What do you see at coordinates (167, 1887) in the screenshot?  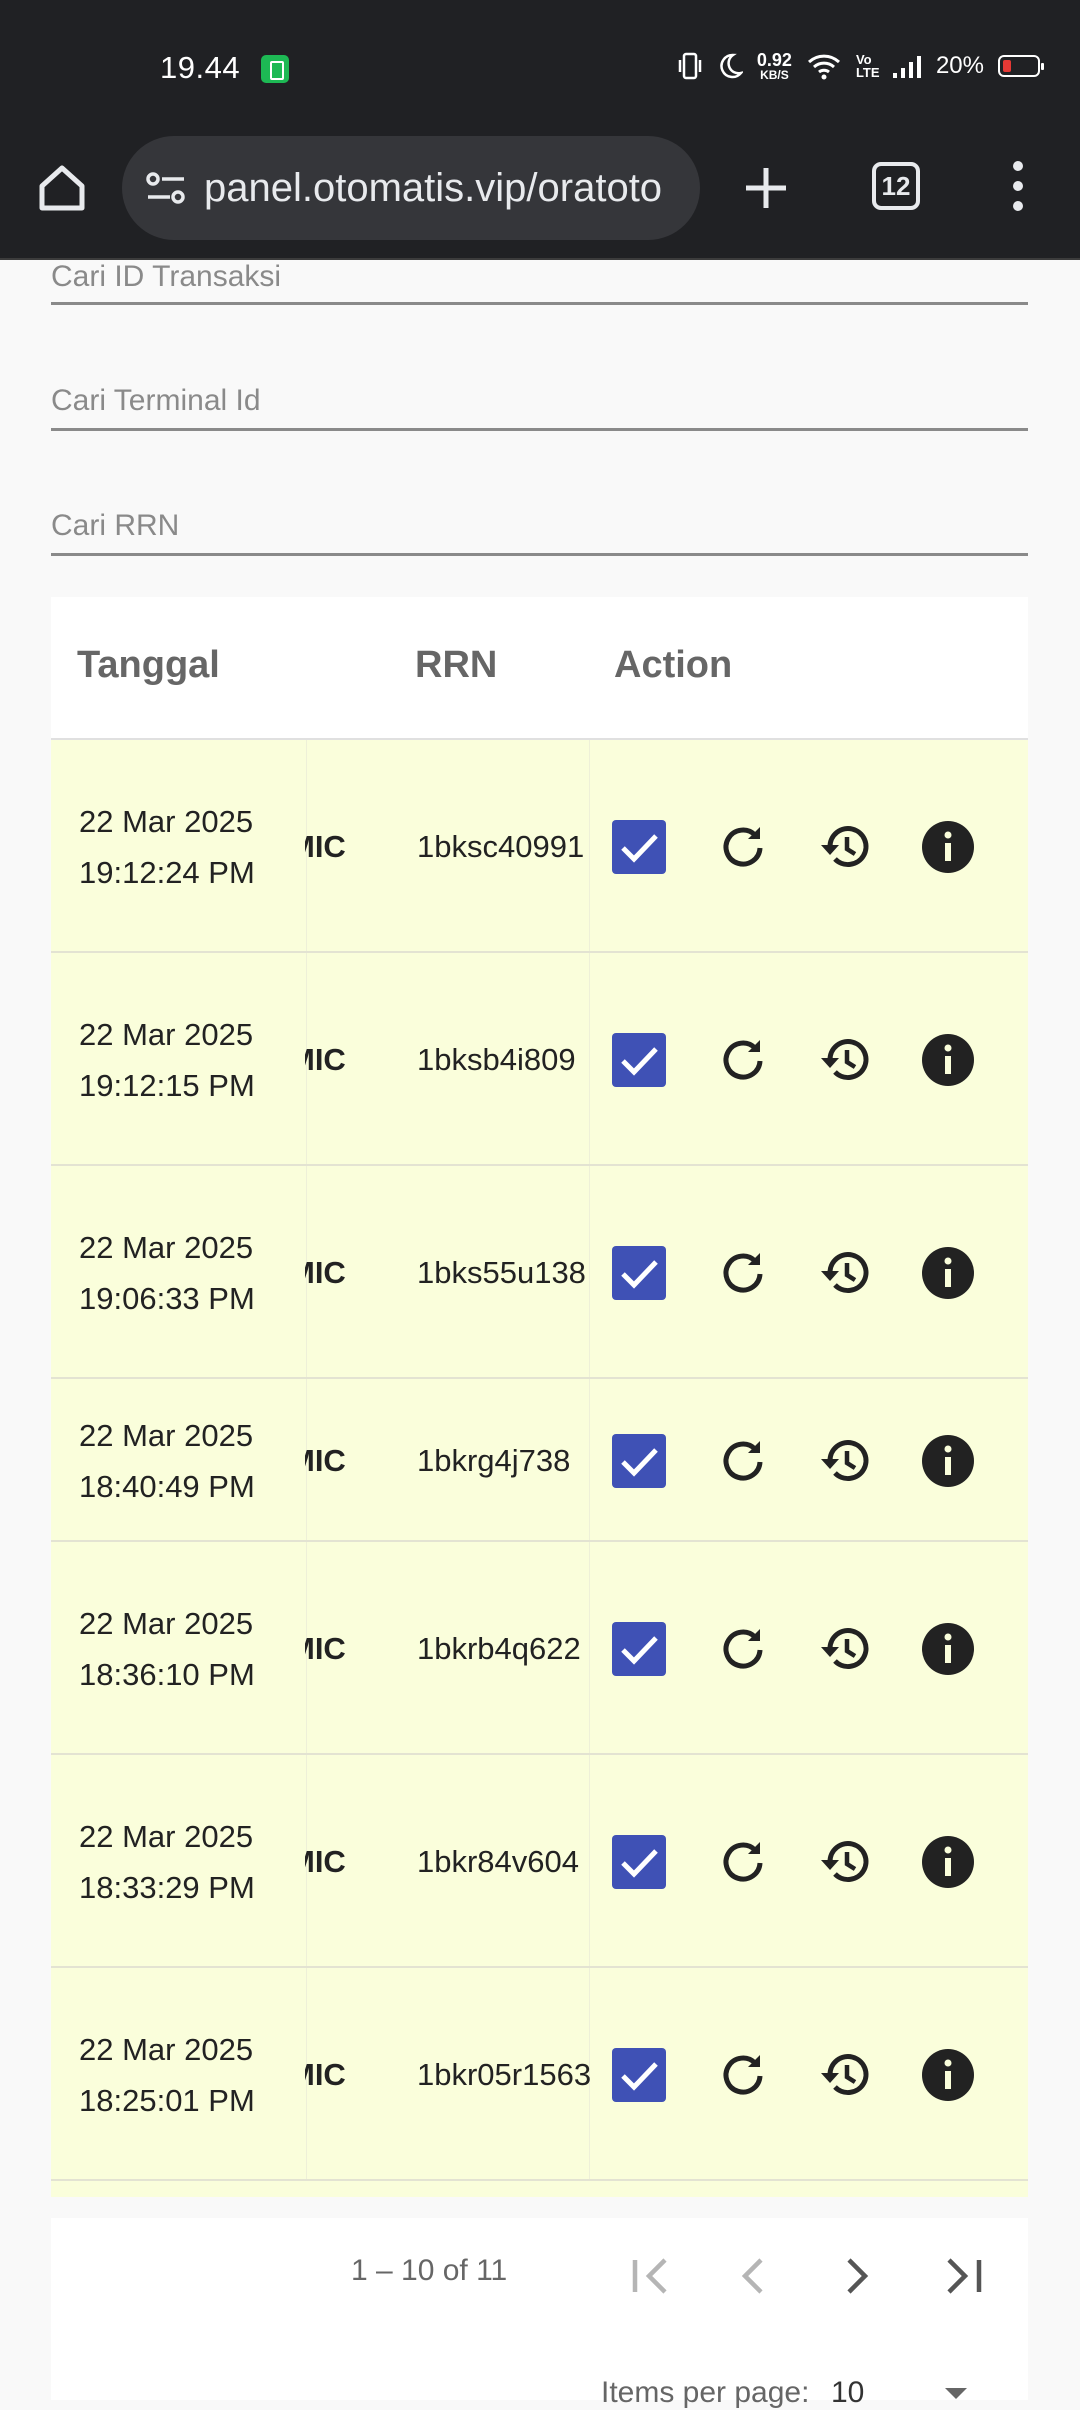 I see `row-time: 18:33:29 PM` at bounding box center [167, 1887].